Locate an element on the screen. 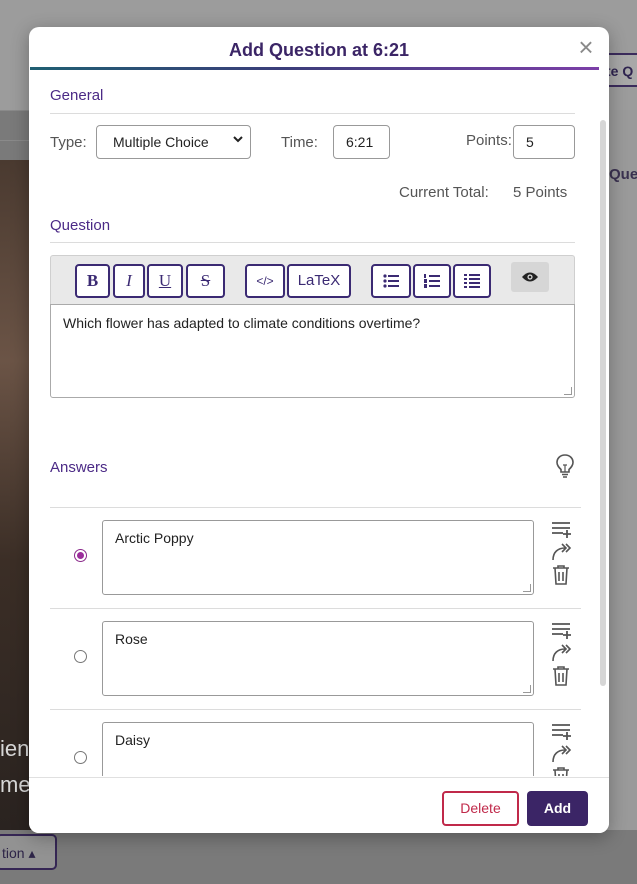 The width and height of the screenshot is (637, 884). modal-header: Add Question at 6:21 × is located at coordinates (319, 47).